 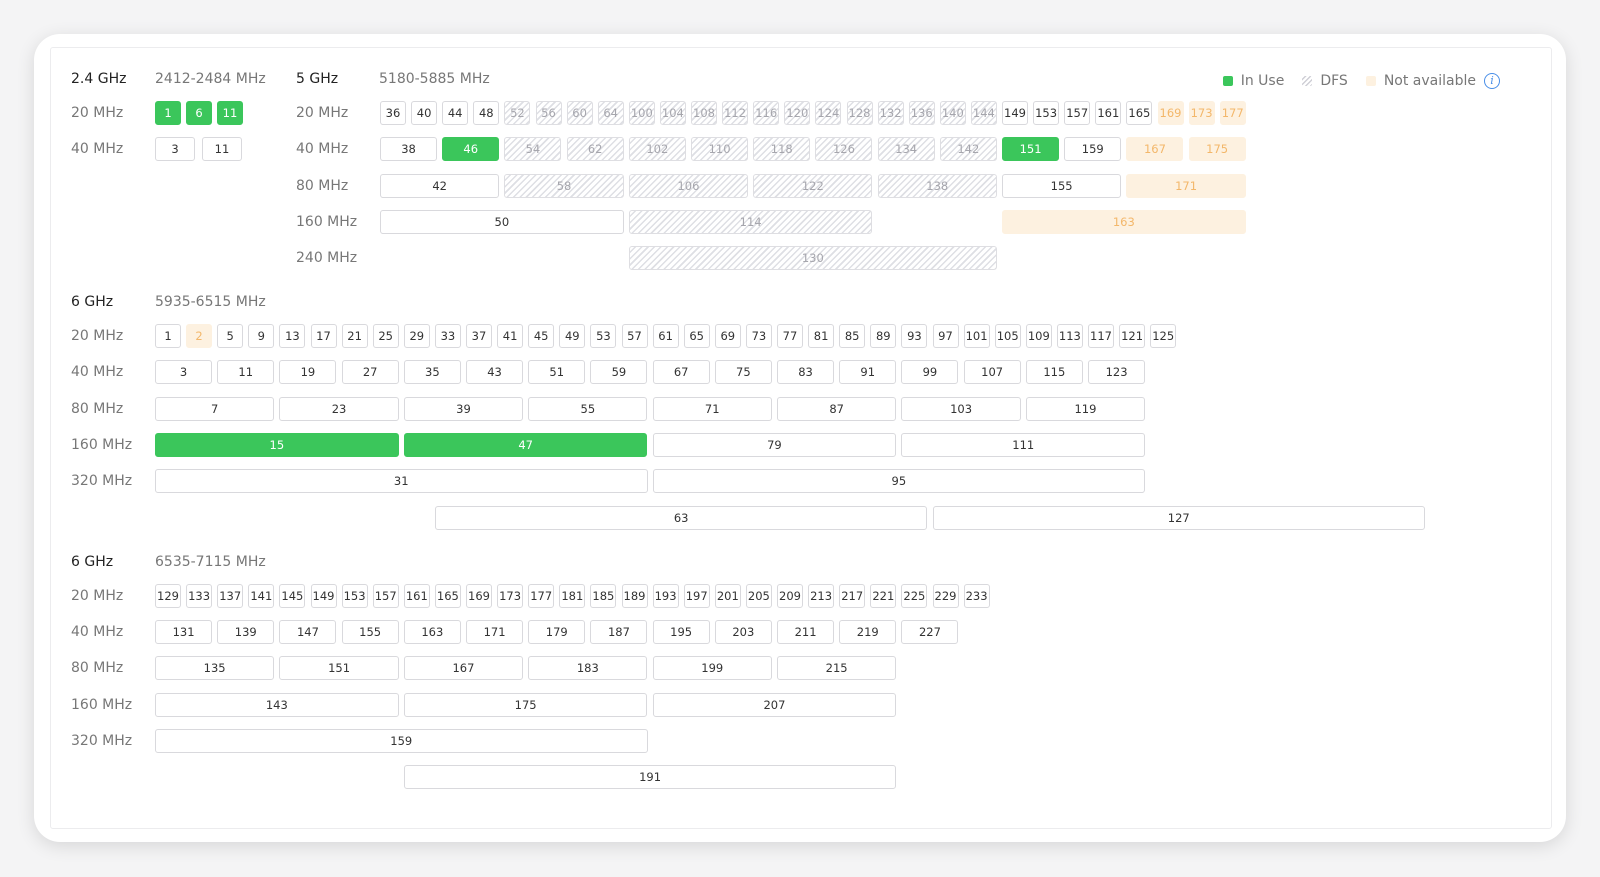 I want to click on channel-chip: 149, so click(x=323, y=596).